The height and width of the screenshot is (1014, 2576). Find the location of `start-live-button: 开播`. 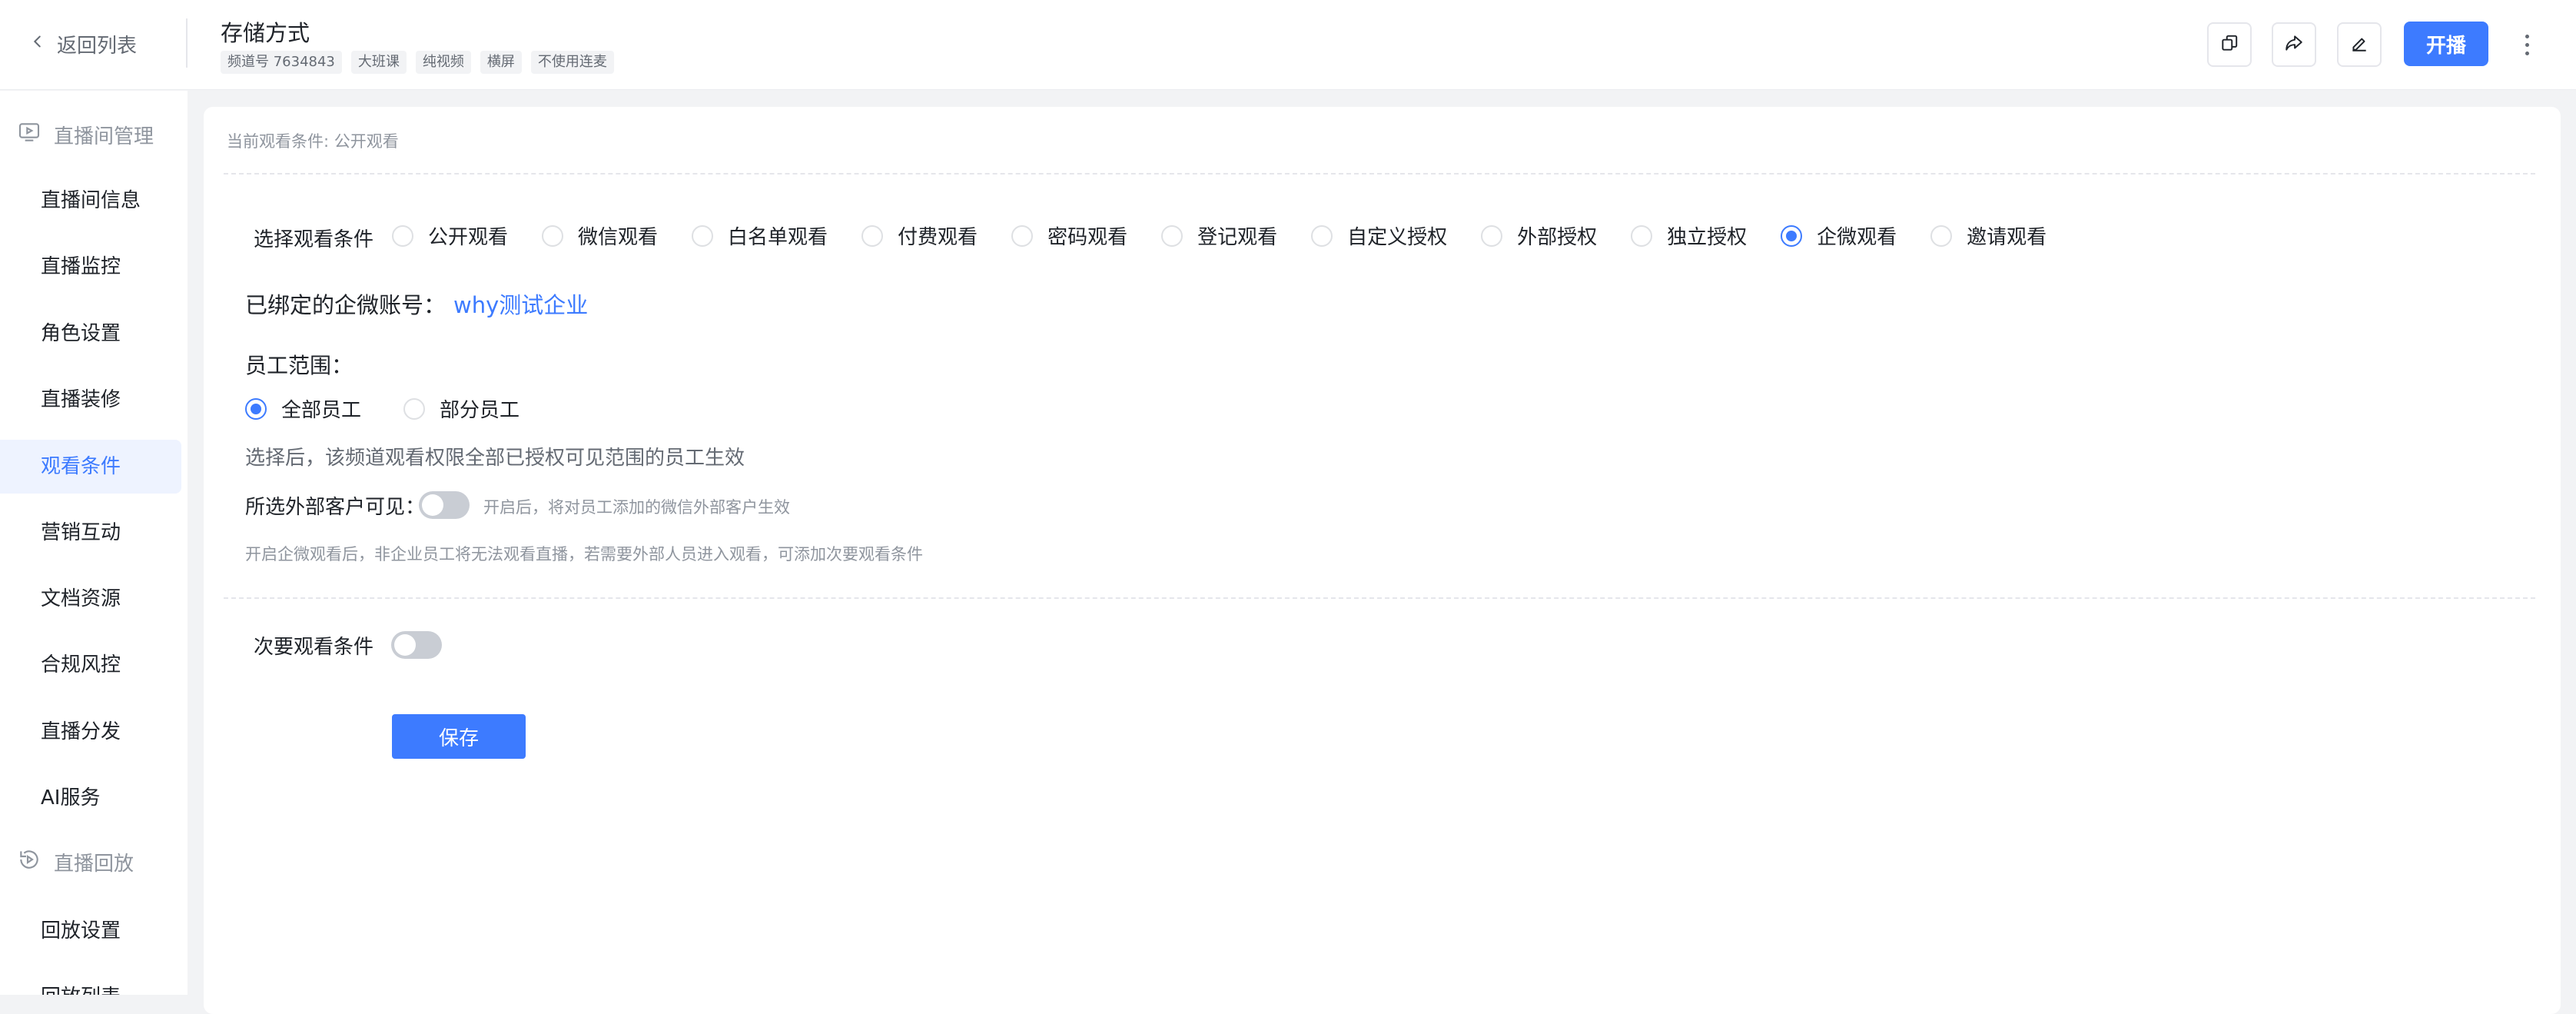

start-live-button: 开播 is located at coordinates (2446, 44).